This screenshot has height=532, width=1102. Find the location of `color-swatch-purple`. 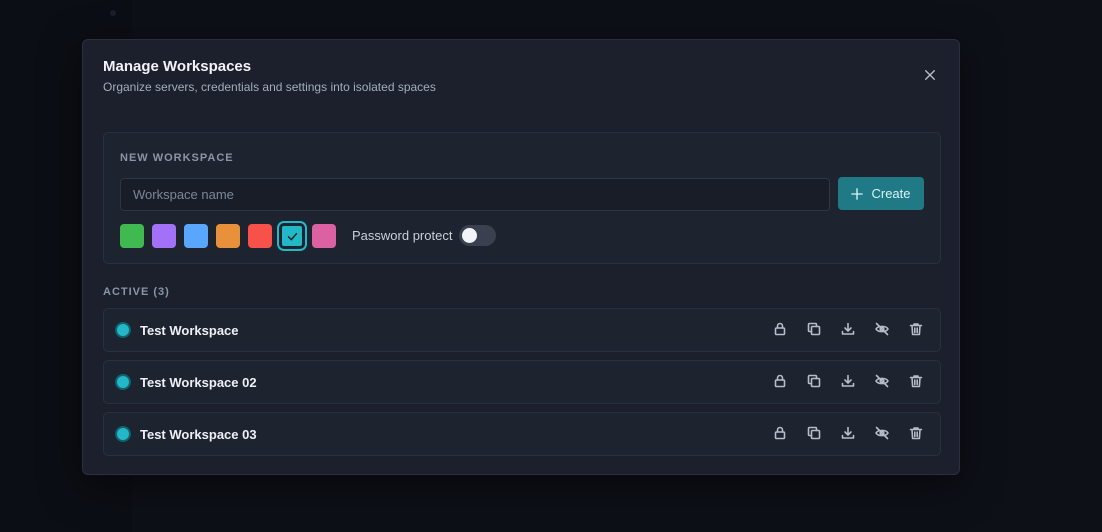

color-swatch-purple is located at coordinates (164, 236).